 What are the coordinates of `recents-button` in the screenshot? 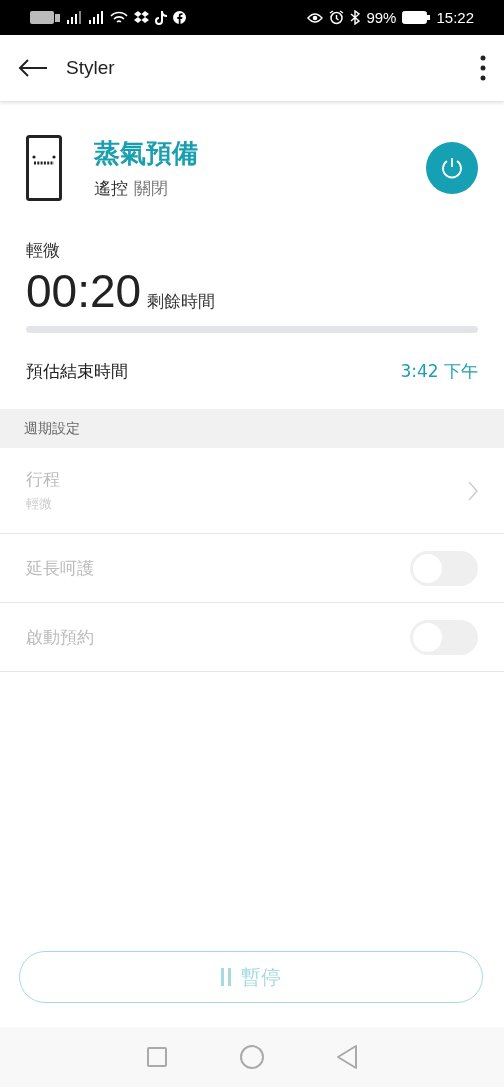 It's located at (156, 1057).